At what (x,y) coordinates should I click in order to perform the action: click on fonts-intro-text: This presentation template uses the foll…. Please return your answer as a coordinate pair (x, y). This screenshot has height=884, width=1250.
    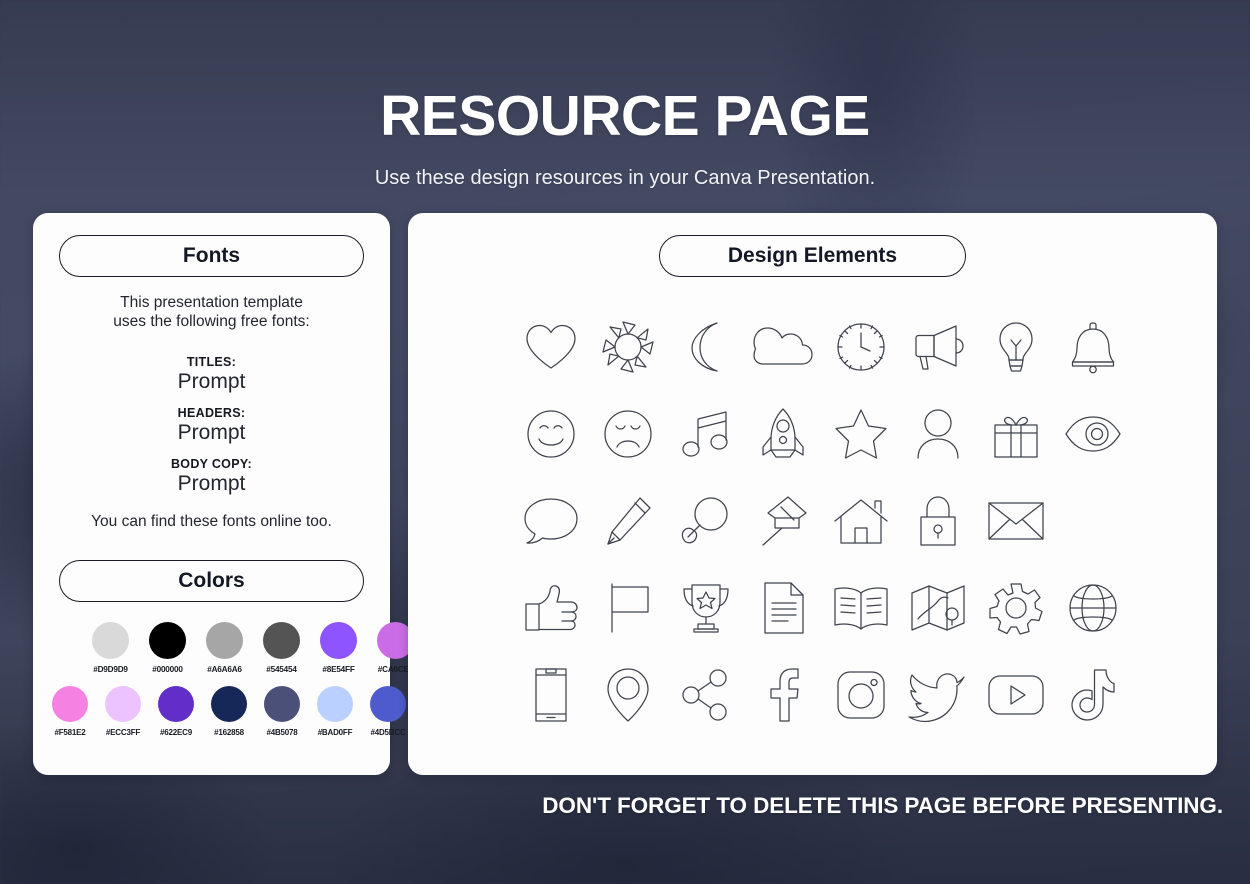
    Looking at the image, I should click on (211, 312).